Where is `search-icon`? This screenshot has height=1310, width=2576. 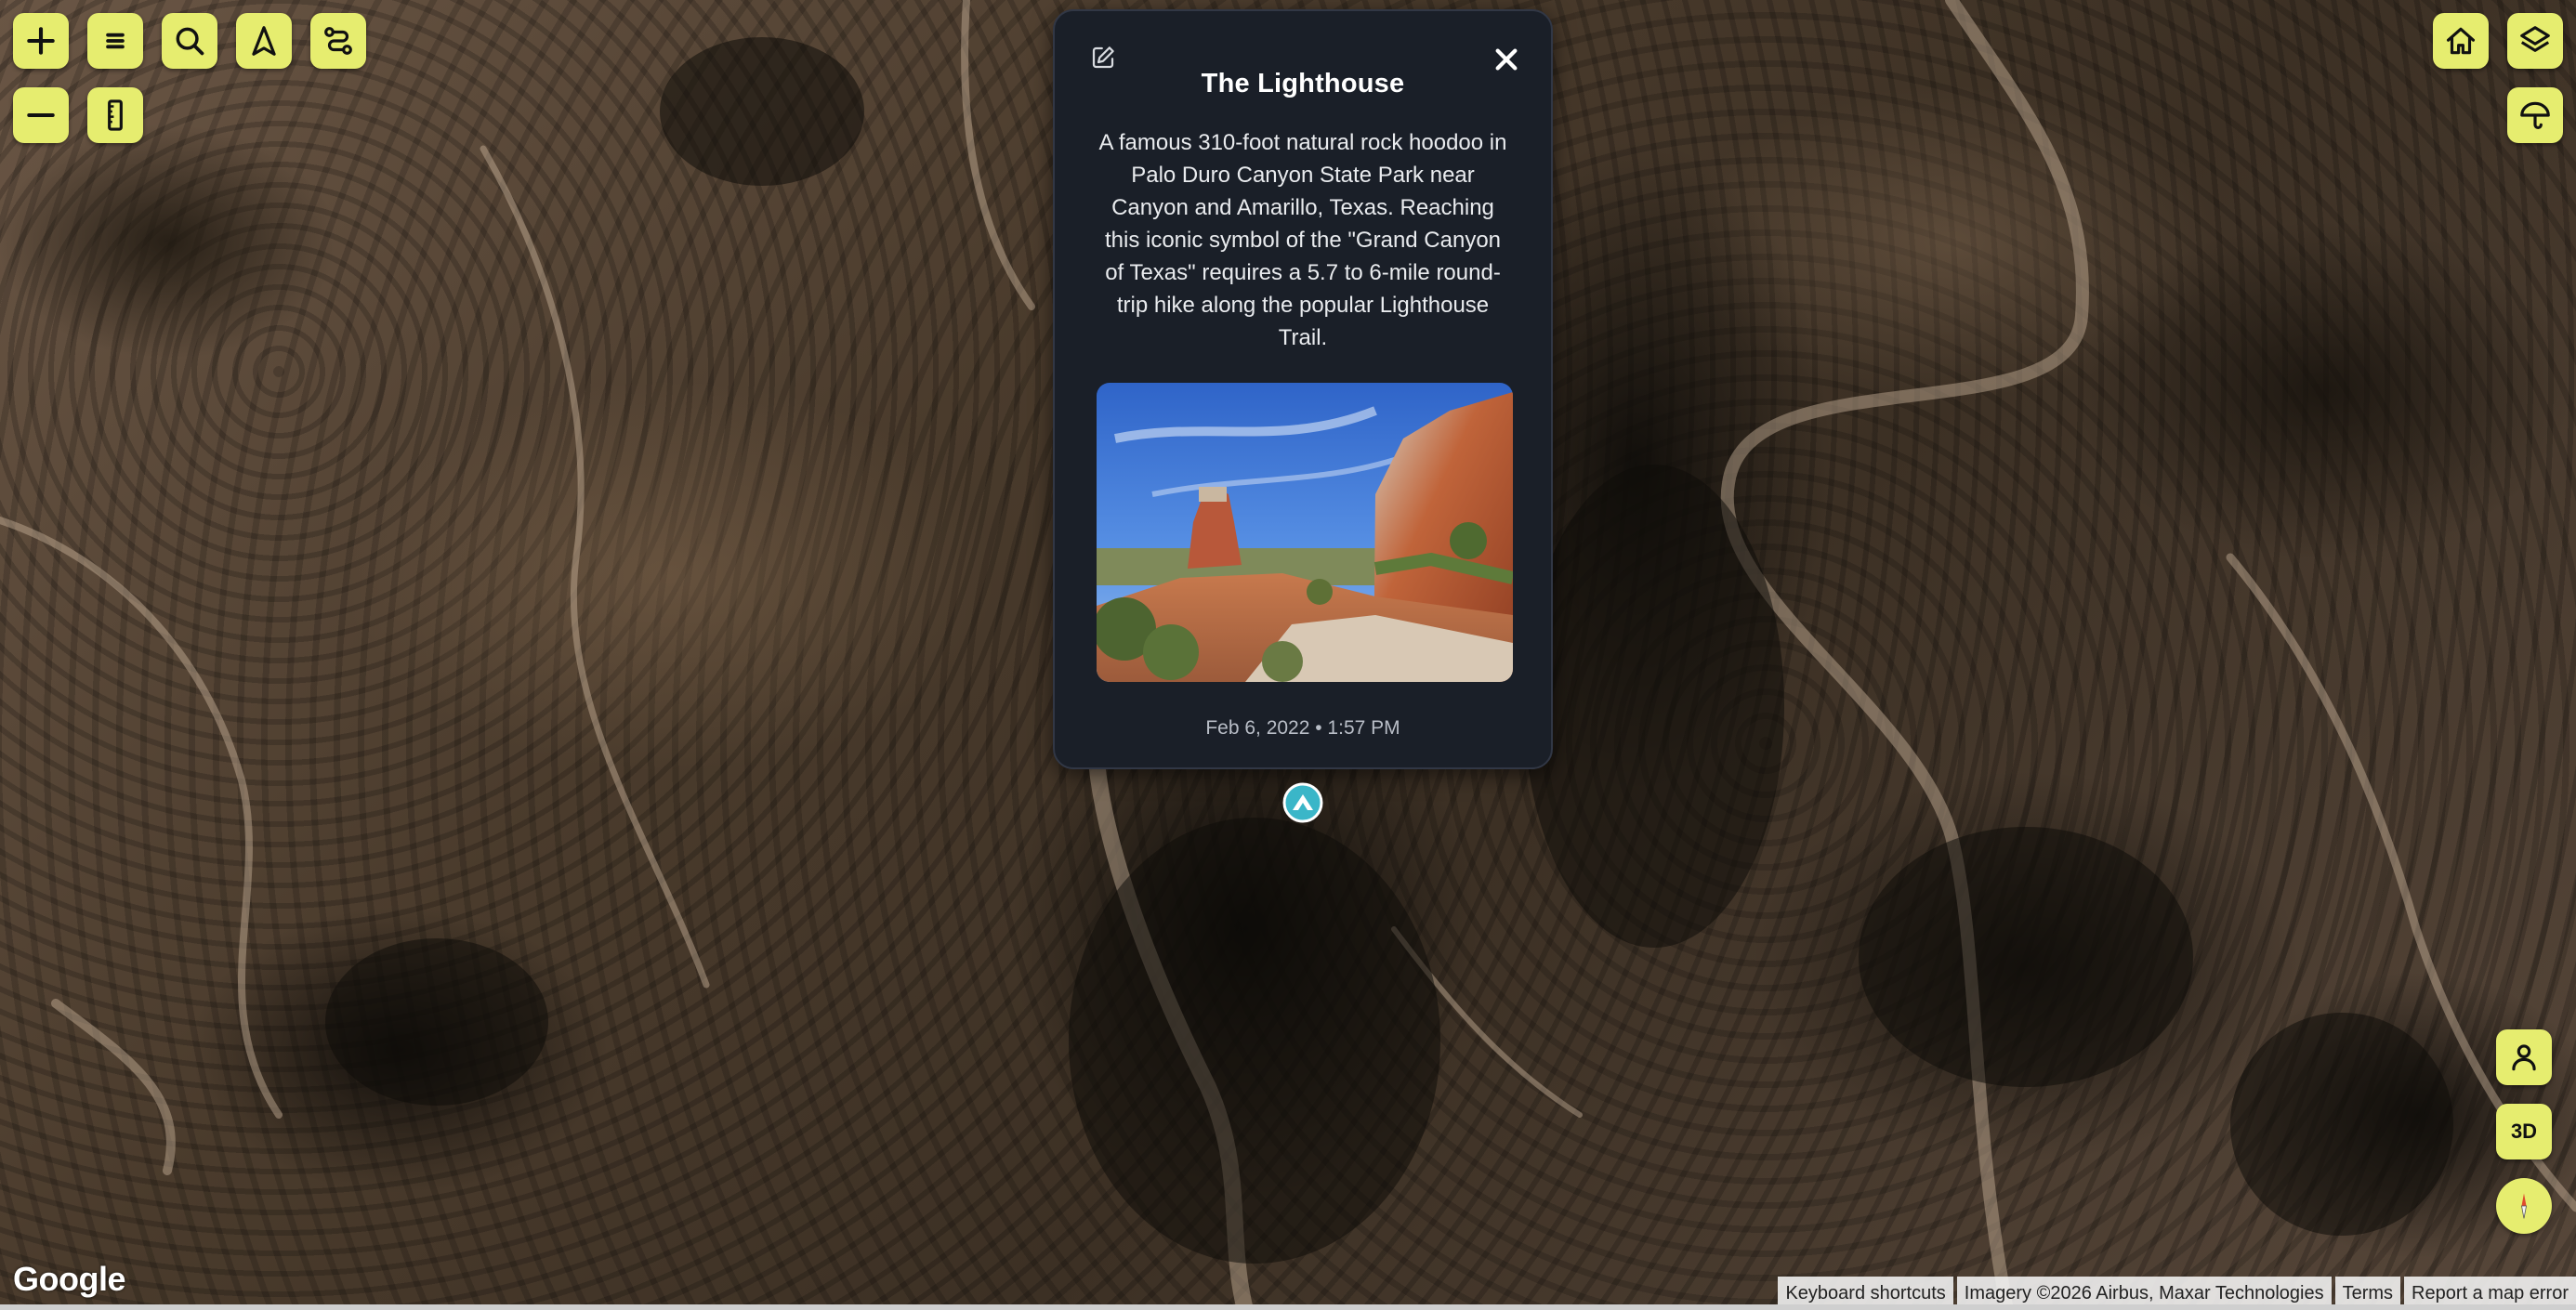 search-icon is located at coordinates (190, 41).